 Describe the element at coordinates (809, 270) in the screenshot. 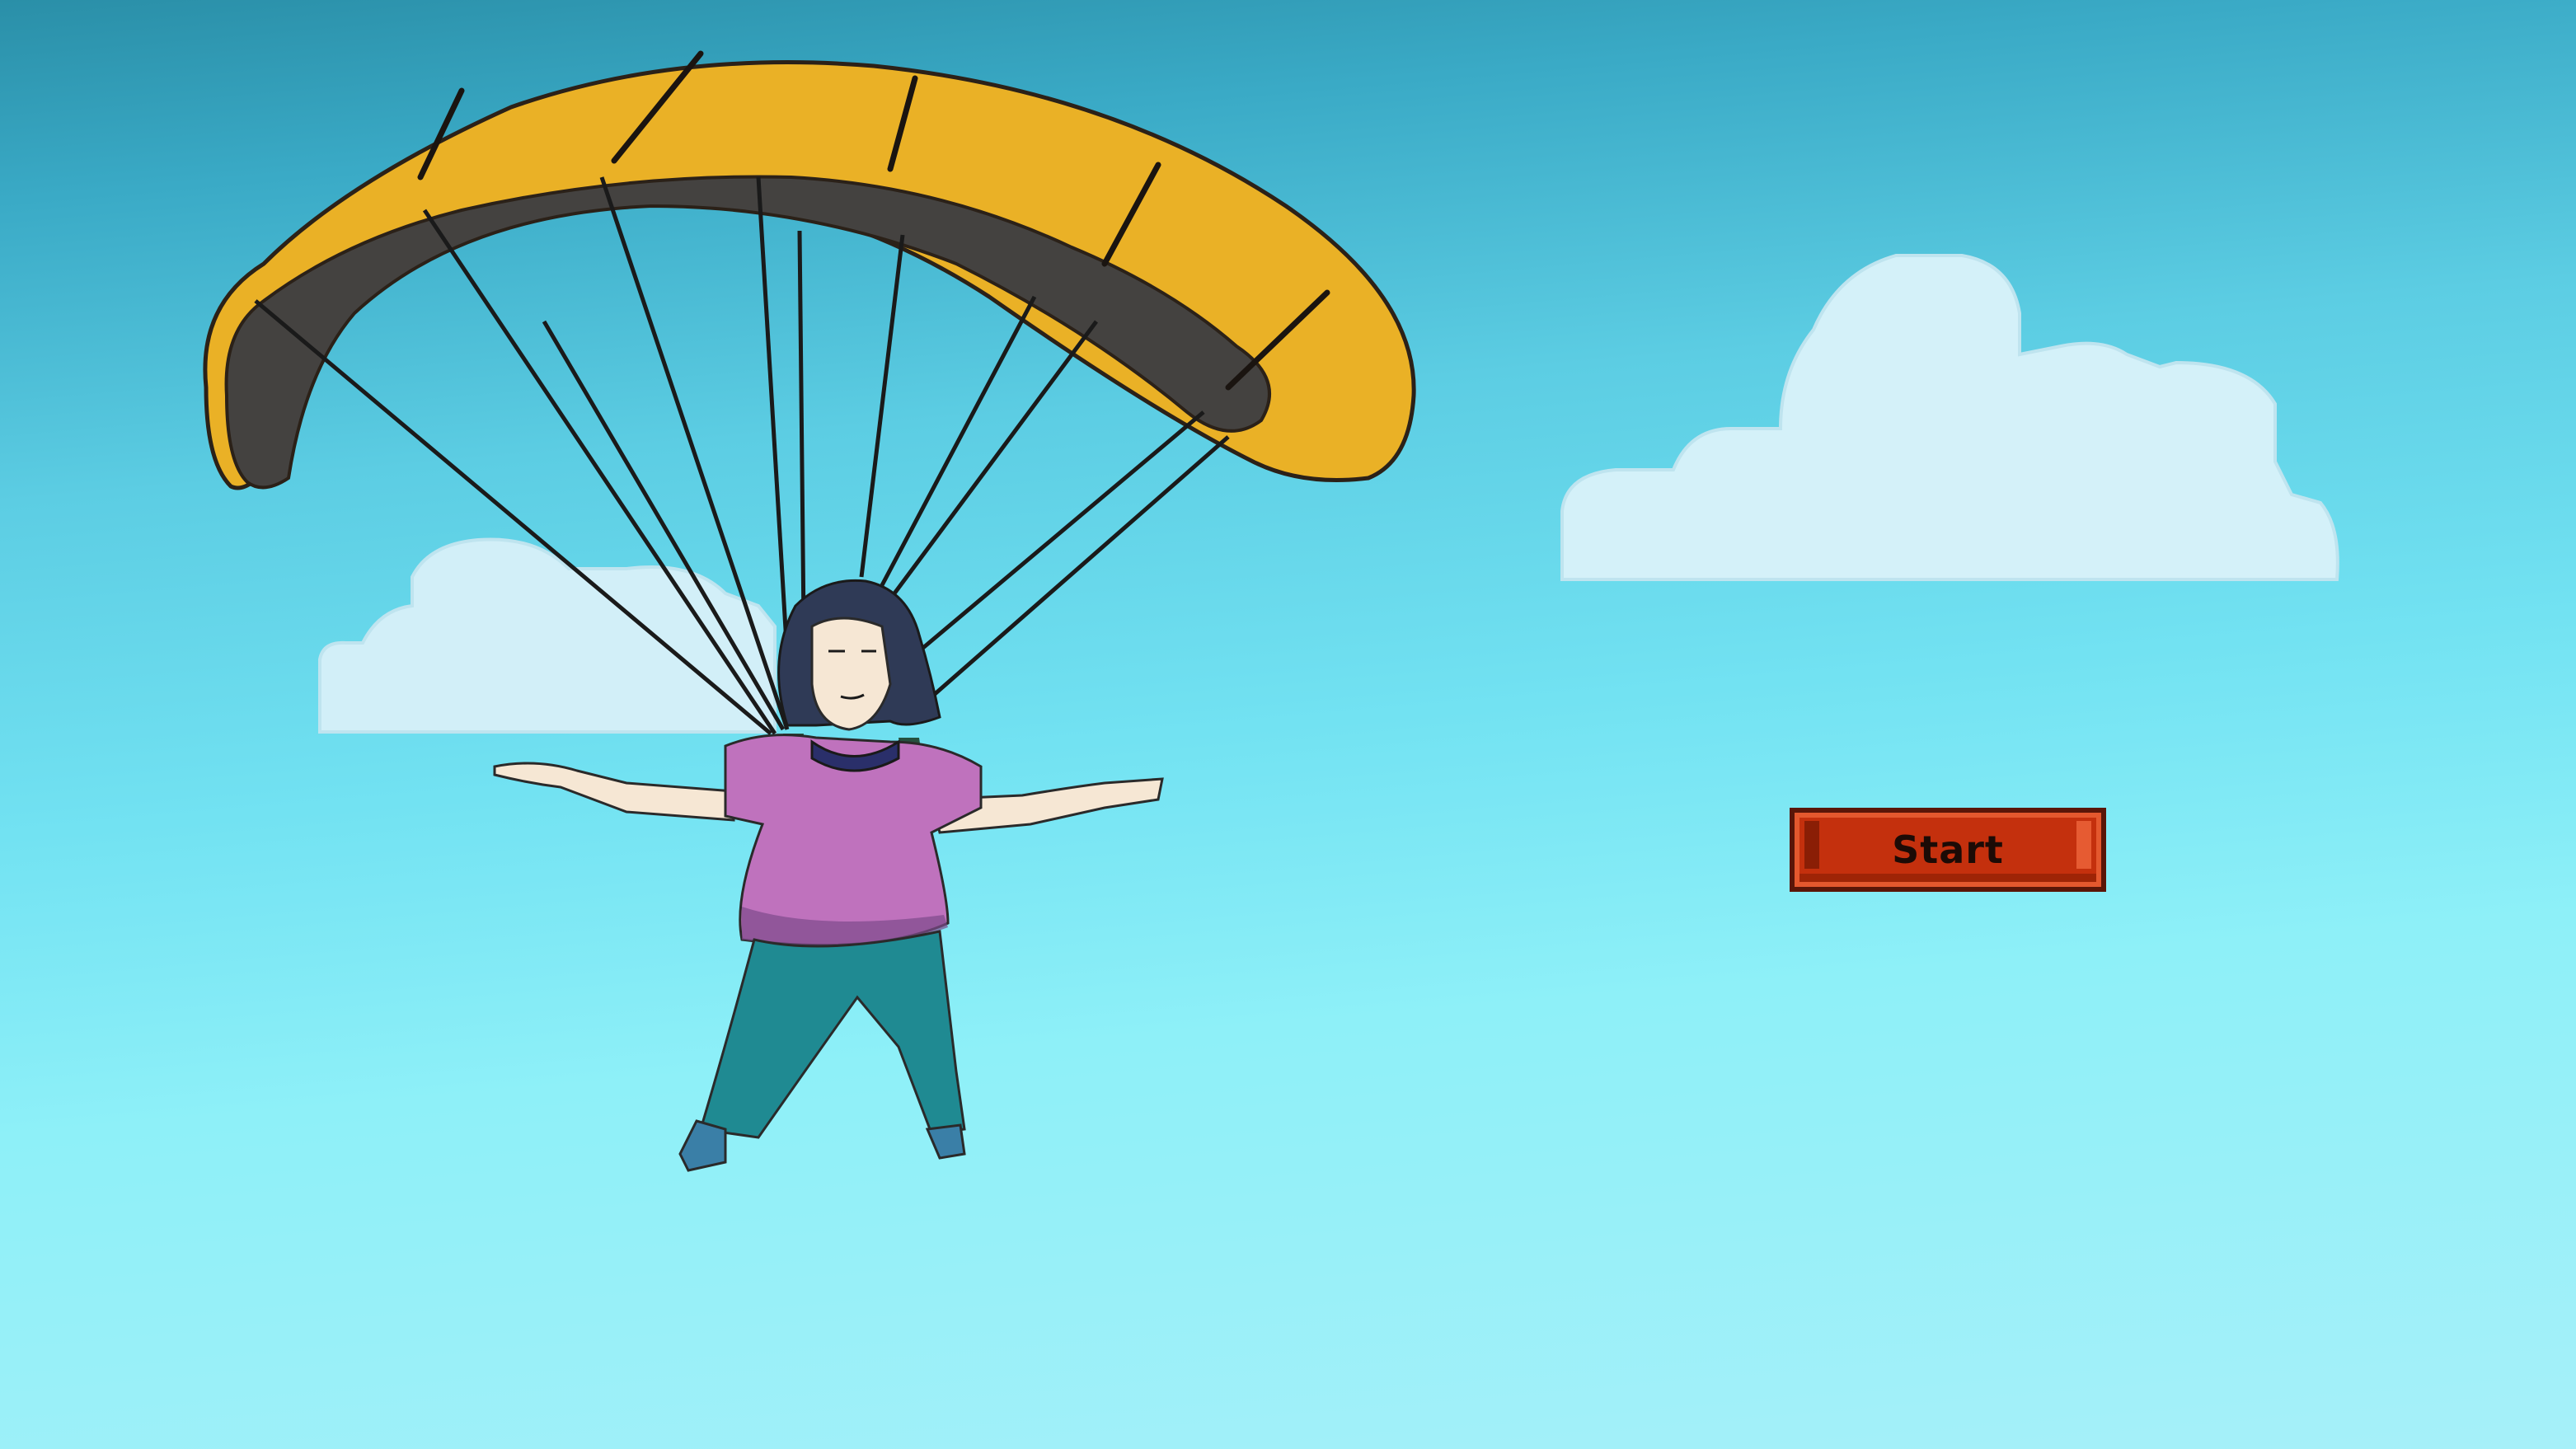

I see `paraglider-canopy` at that location.